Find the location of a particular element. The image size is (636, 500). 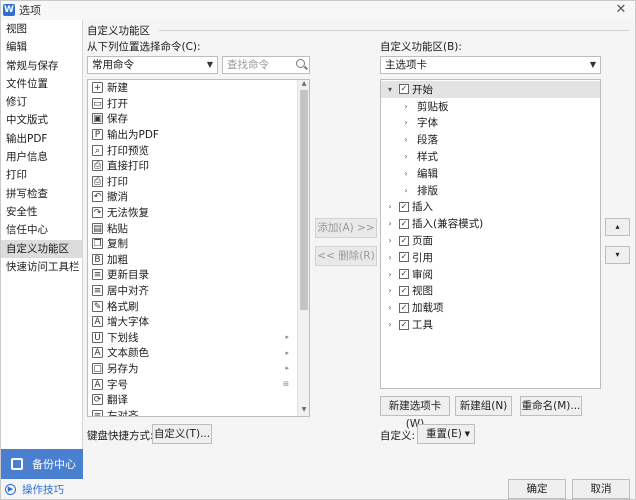

command-item: A 文本颜色 ▸ is located at coordinates (198, 353).